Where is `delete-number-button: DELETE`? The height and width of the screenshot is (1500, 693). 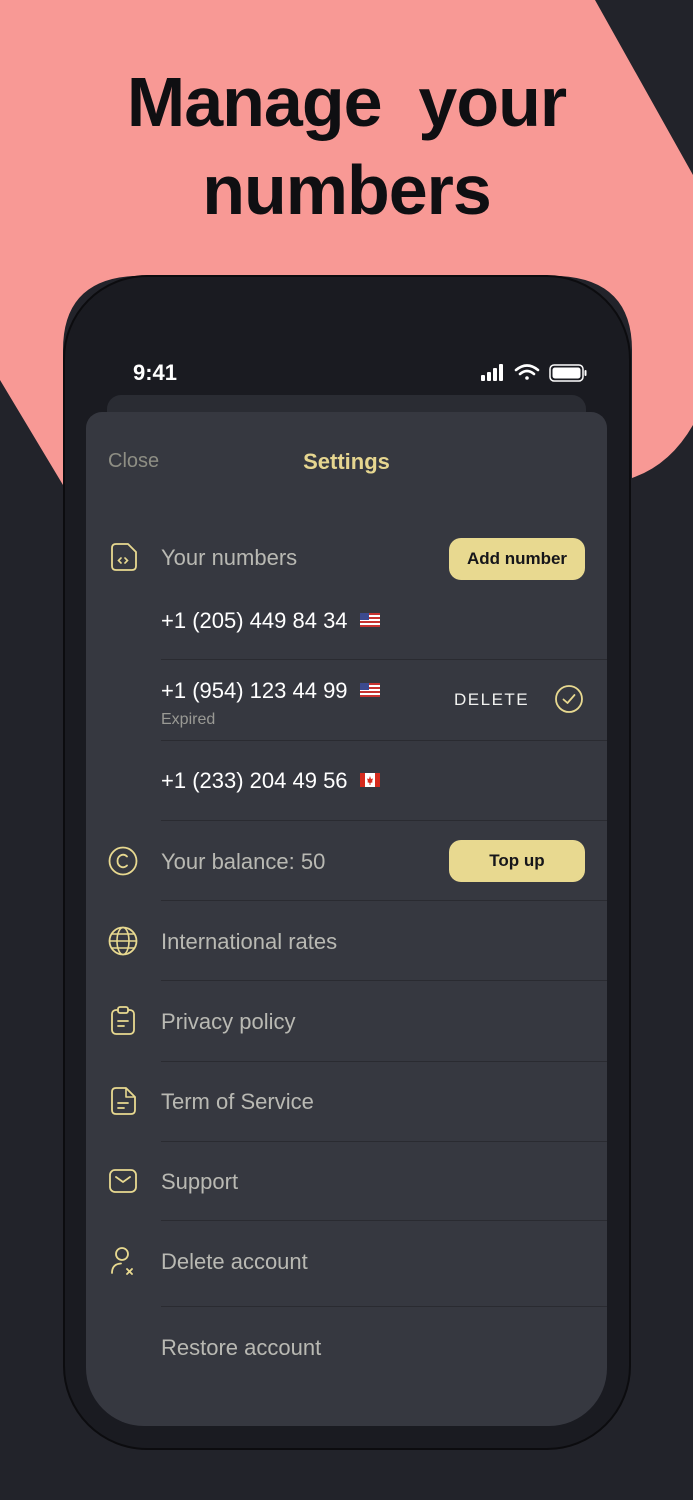
delete-number-button: DELETE is located at coordinates (491, 700).